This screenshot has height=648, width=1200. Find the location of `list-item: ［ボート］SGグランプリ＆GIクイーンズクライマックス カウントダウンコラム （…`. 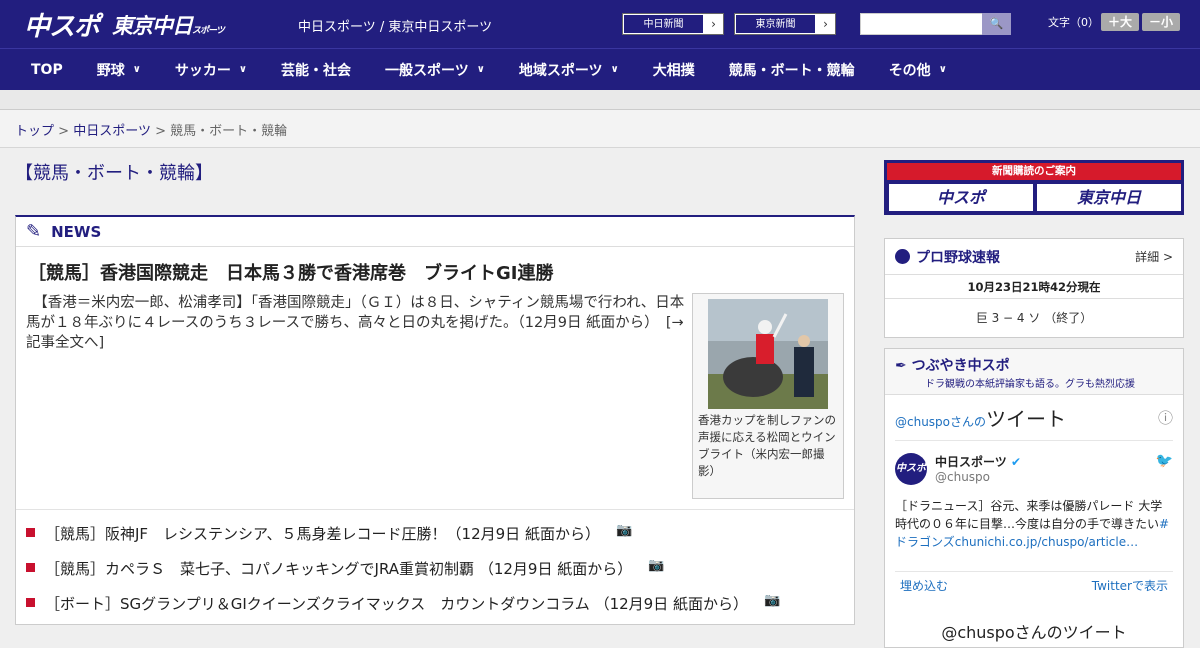

list-item: ［ボート］SGグランプリ＆GIクイーンズクライマックス カウントダウンコラム （… is located at coordinates (403, 610).